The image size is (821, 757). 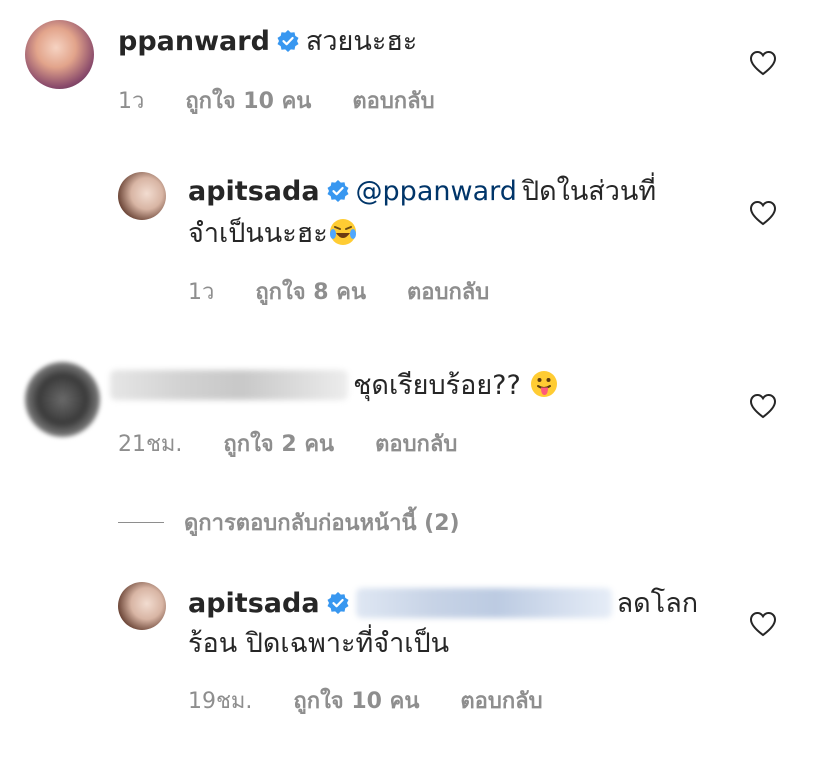 I want to click on tongue-emoji-icon, so click(x=544, y=384).